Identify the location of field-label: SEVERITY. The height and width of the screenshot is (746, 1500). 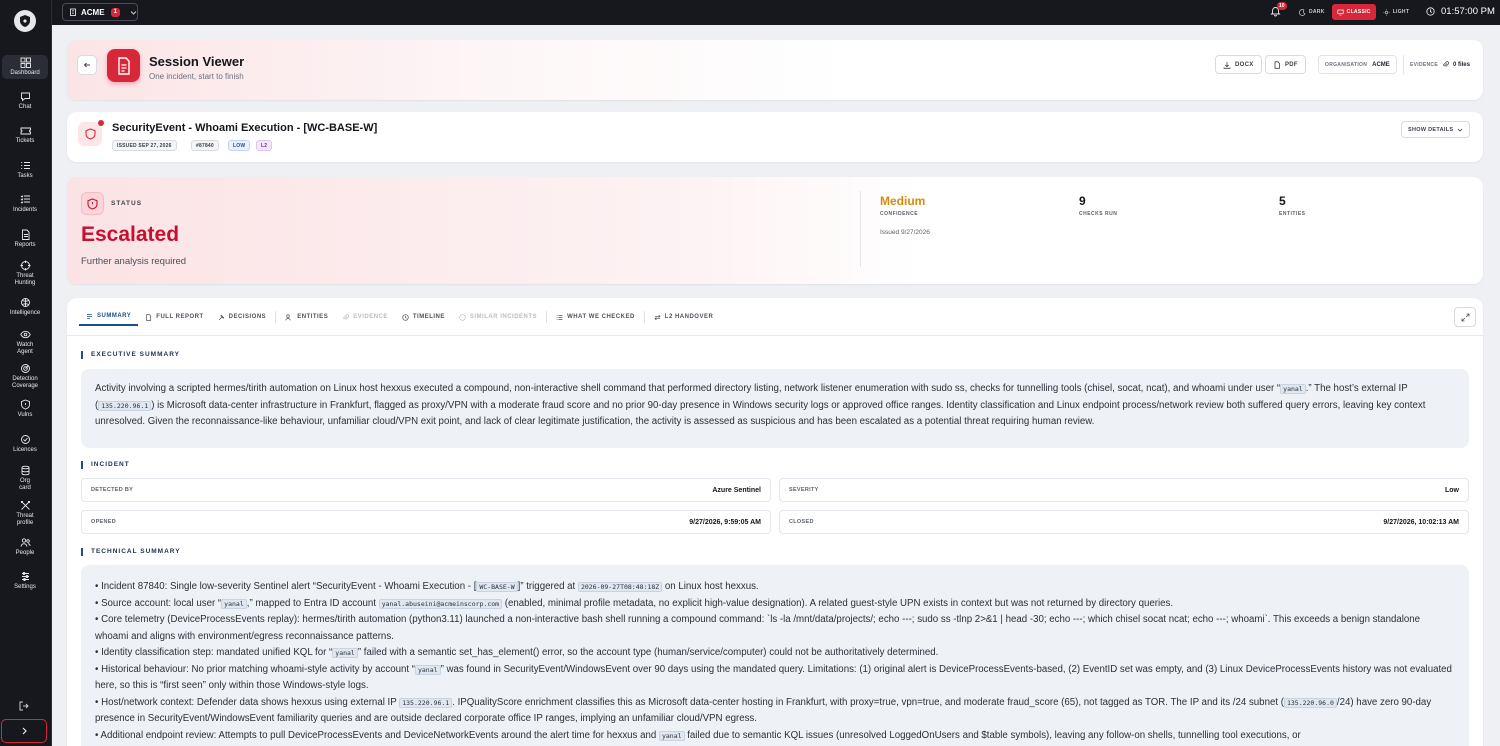
(804, 490).